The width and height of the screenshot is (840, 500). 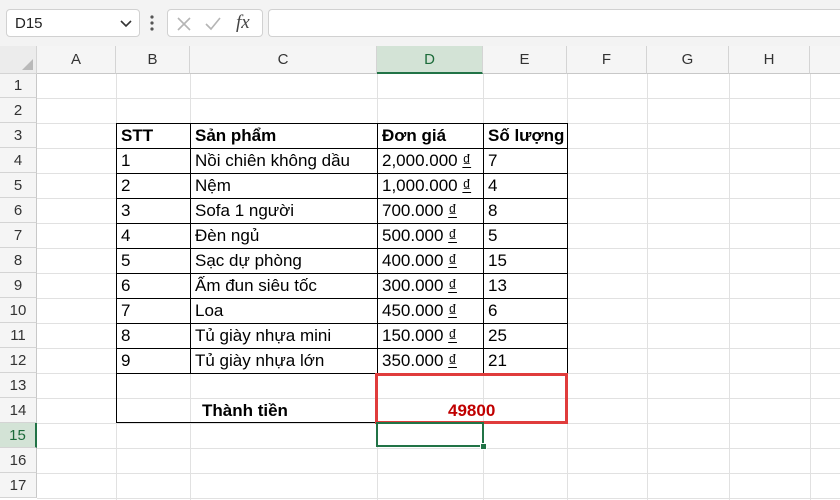 I want to click on formula-input, so click(x=554, y=23).